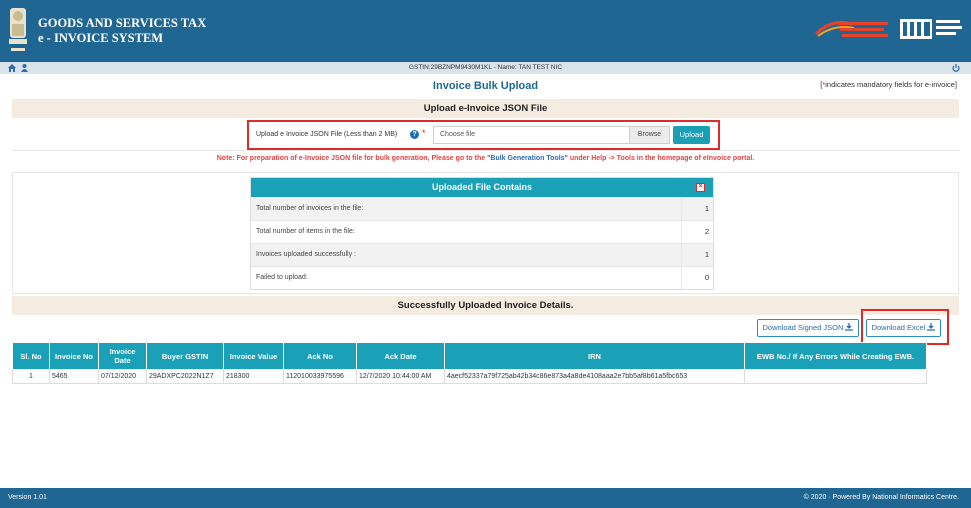 The image size is (971, 508). Describe the element at coordinates (18, 29) in the screenshot. I see `national-emblem-logo` at that location.